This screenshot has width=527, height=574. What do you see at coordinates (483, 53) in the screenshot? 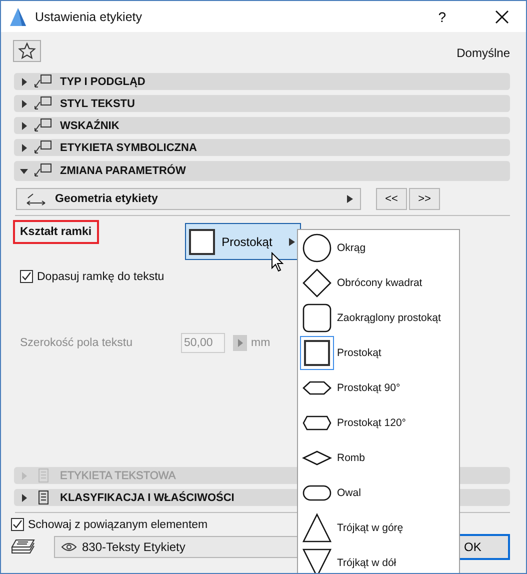
I see `defaults-label: Domyślne` at bounding box center [483, 53].